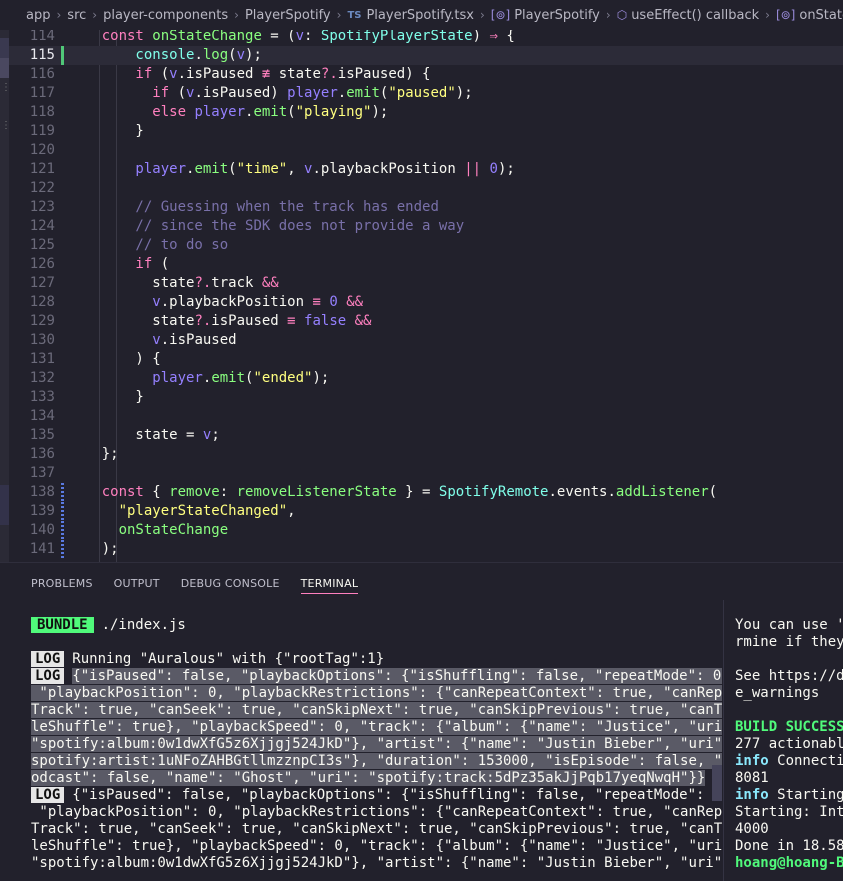 This screenshot has width=843, height=881. I want to click on breadcrumb-label: useEffect() callback, so click(695, 15).